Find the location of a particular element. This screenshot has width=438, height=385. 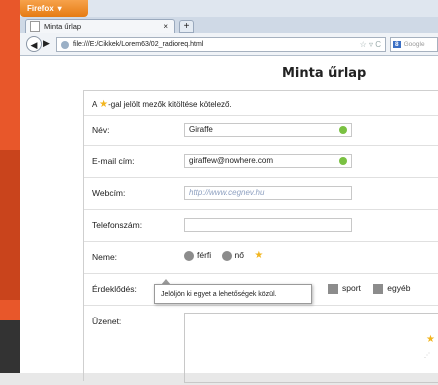

interest-options: sport egyéb is located at coordinates (369, 288).